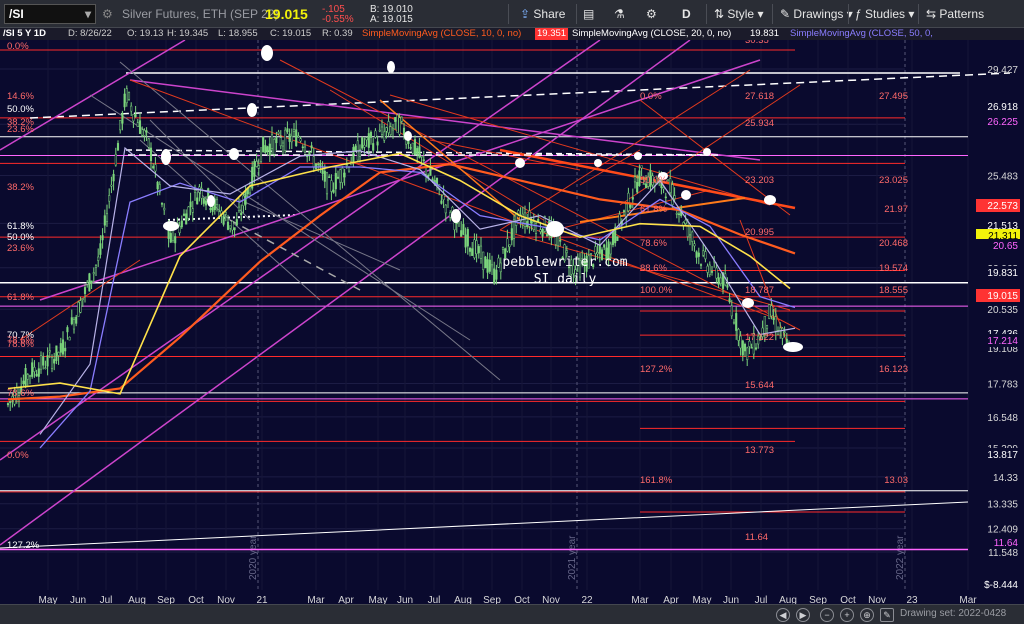 Image resolution: width=1024 pixels, height=624 pixels. What do you see at coordinates (1002, 341) in the screenshot?
I see `price-badge-text: 17.214` at bounding box center [1002, 341].